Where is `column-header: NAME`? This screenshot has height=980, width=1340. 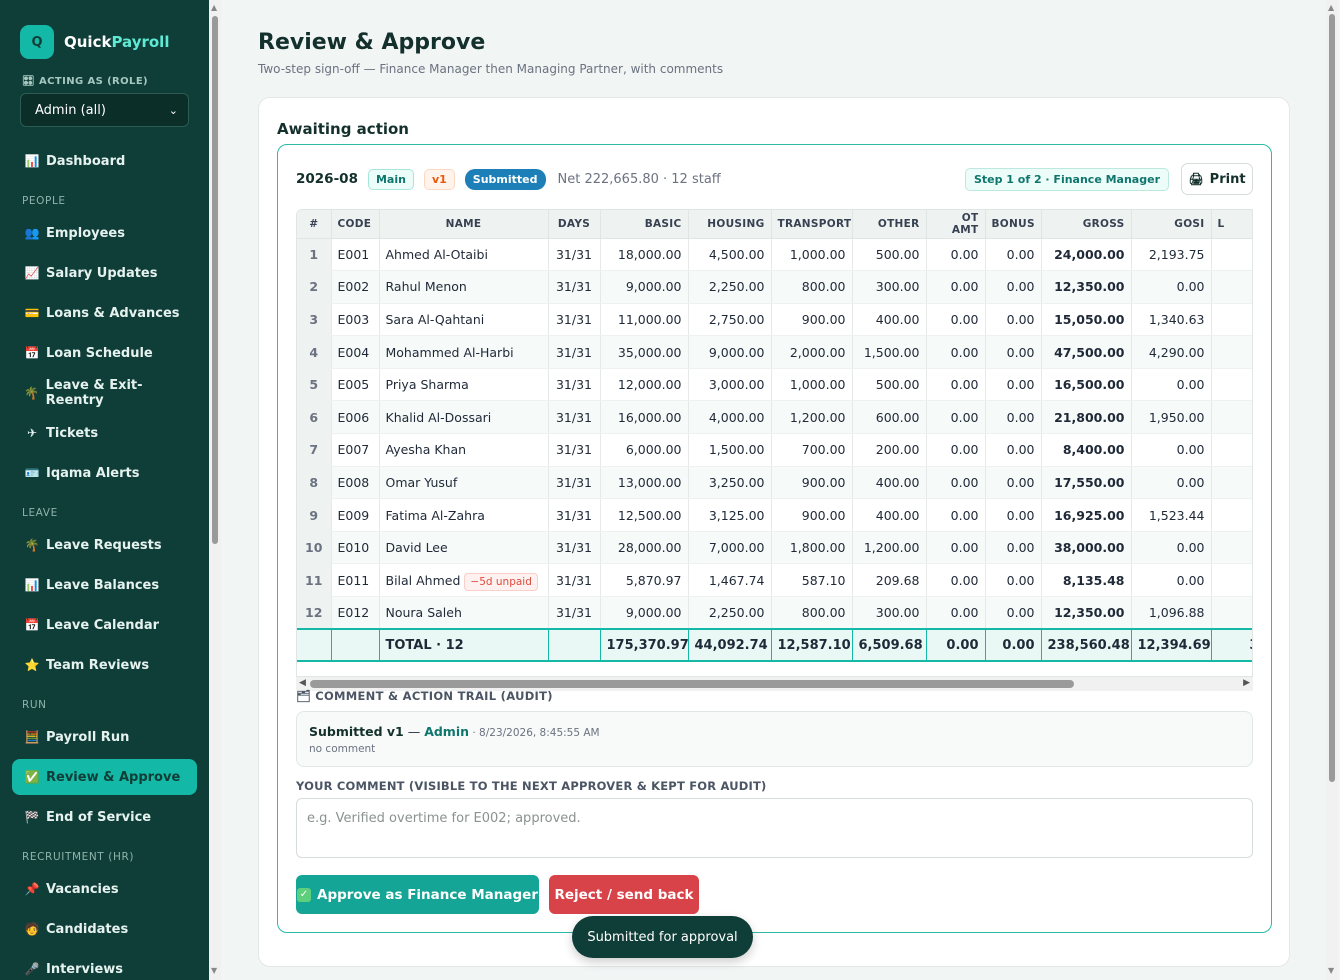 column-header: NAME is located at coordinates (464, 224).